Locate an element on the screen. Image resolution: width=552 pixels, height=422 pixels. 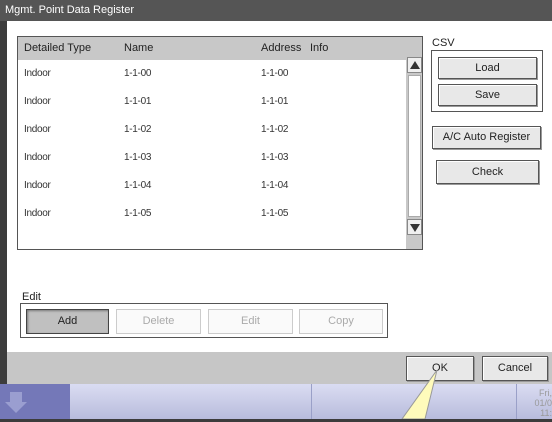
ac-auto-register-button: A/C Auto Register is located at coordinates (486, 137).